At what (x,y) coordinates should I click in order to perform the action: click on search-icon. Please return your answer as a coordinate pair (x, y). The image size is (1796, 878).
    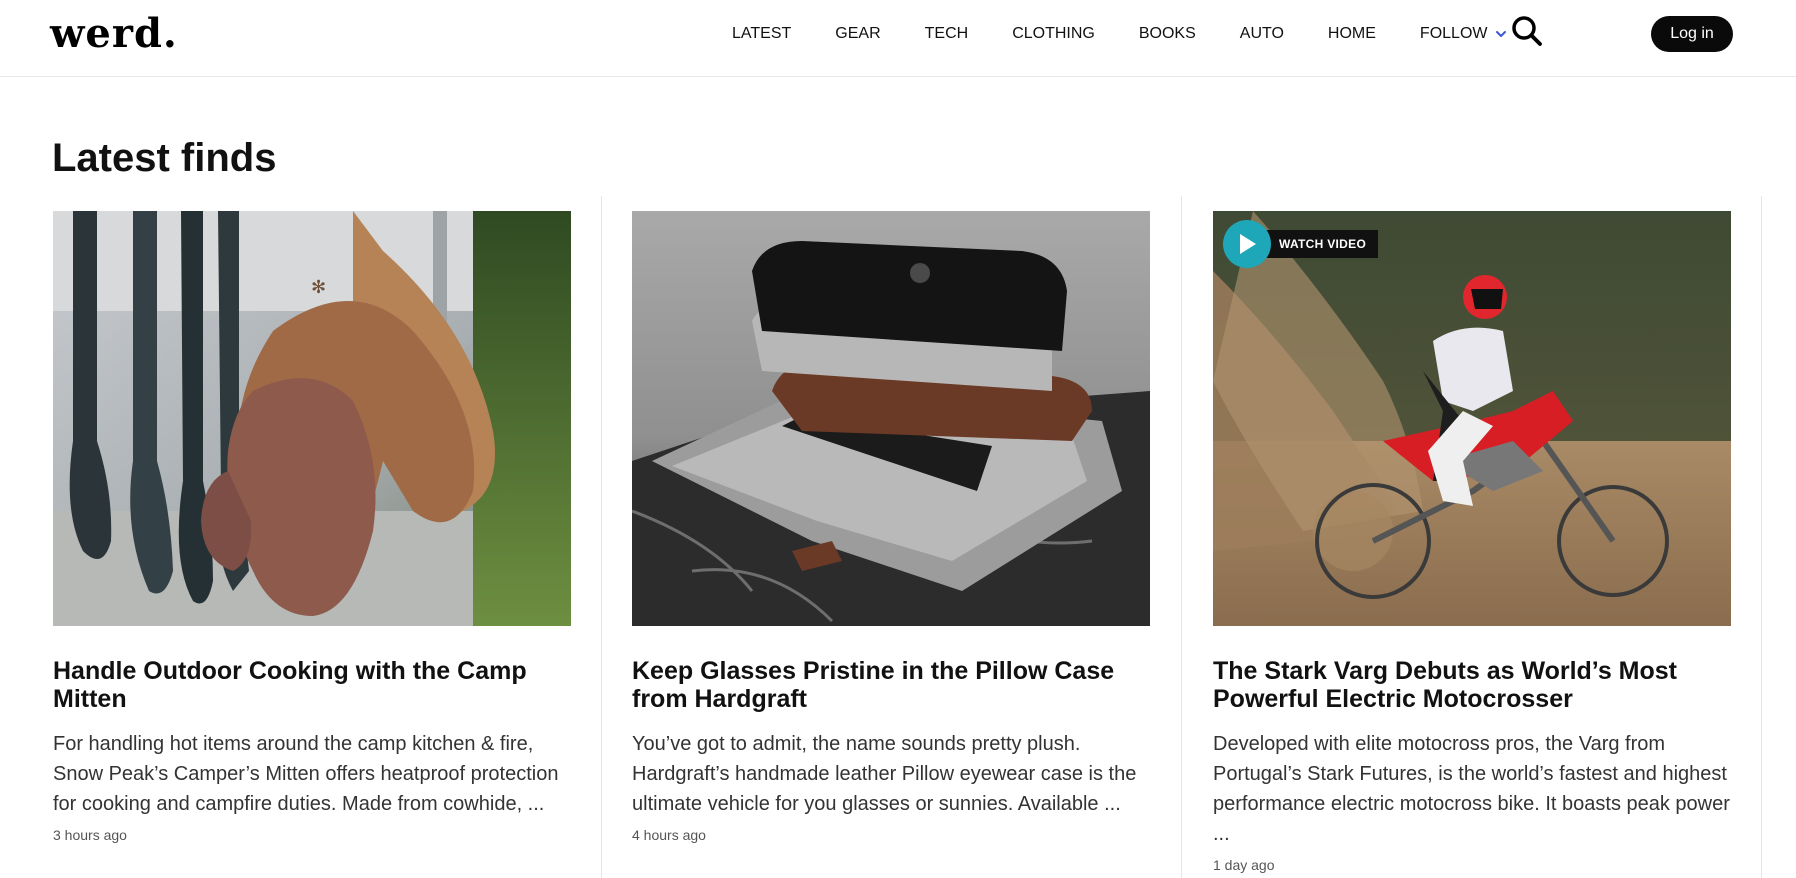
    Looking at the image, I should click on (1527, 31).